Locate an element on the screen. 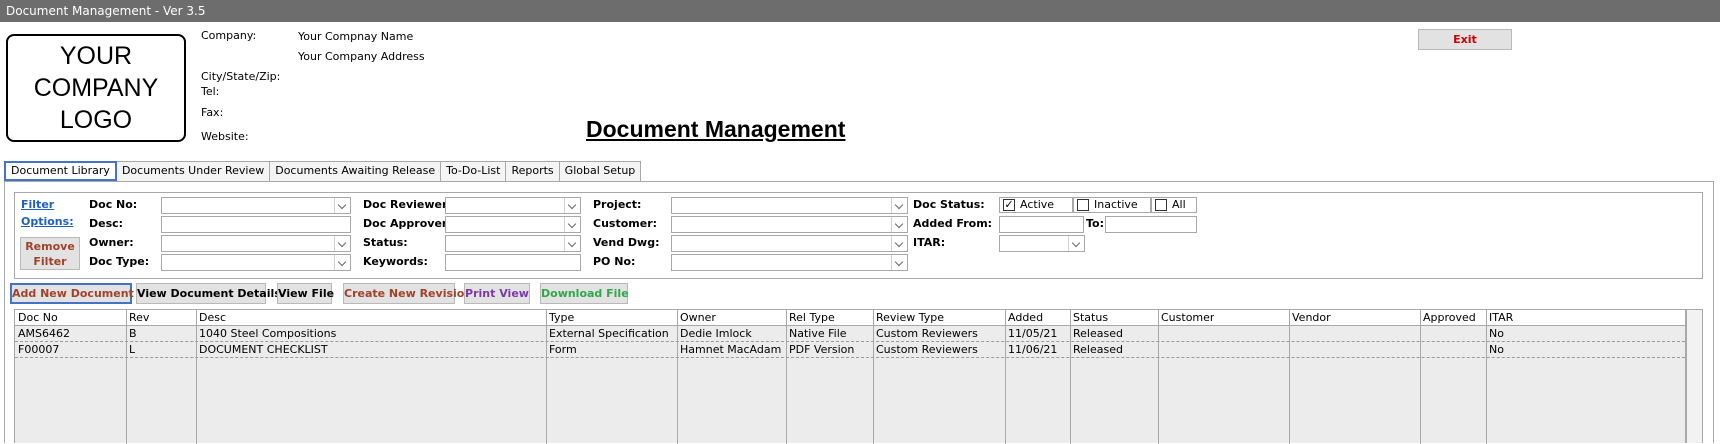  cell-owner: Dedie Imlock is located at coordinates (716, 333).